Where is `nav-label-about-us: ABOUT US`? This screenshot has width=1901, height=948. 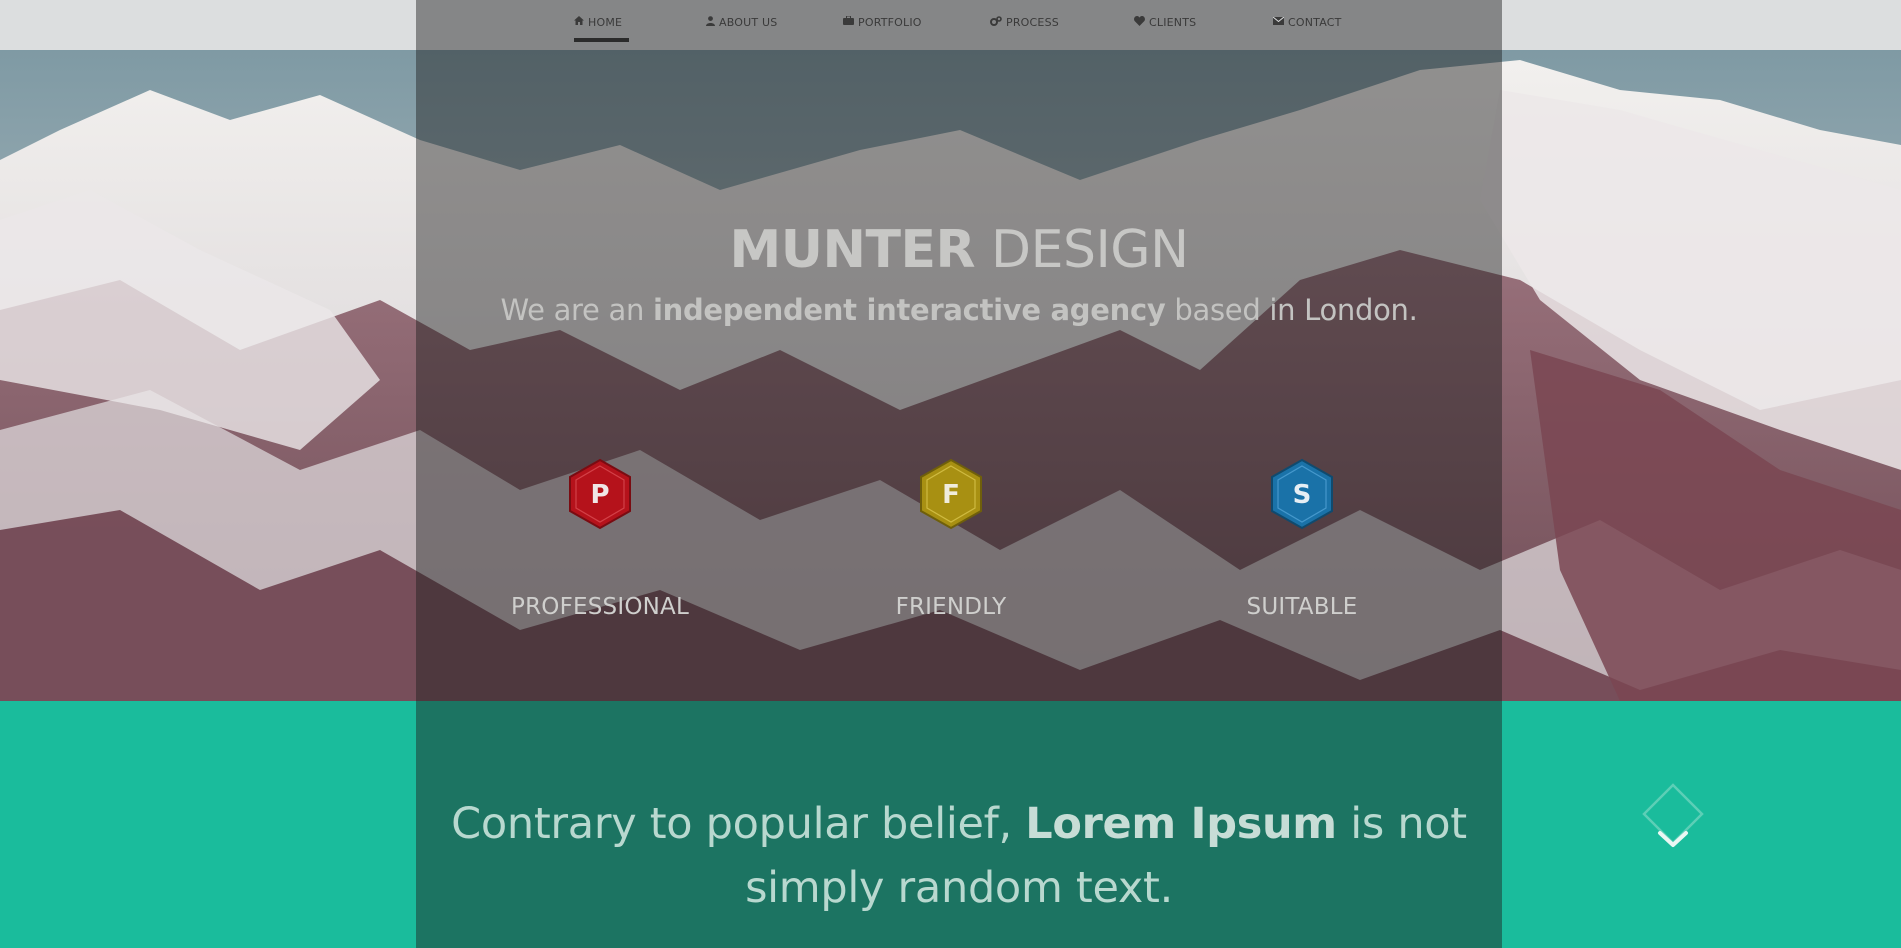
nav-label-about-us: ABOUT US is located at coordinates (748, 22).